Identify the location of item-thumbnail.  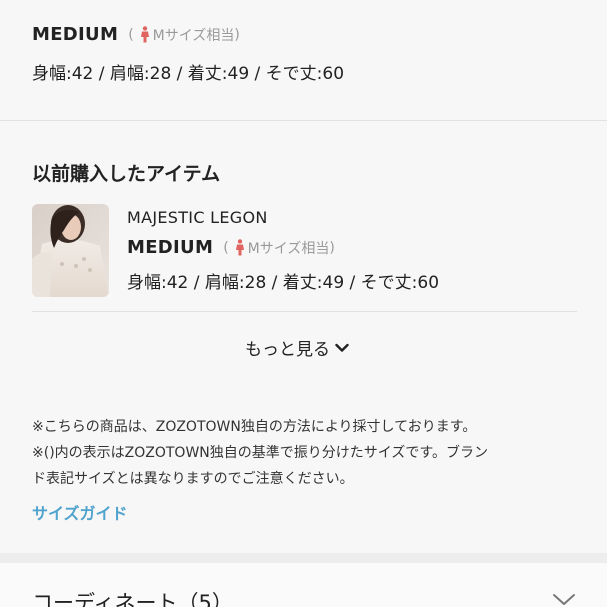
(70, 250).